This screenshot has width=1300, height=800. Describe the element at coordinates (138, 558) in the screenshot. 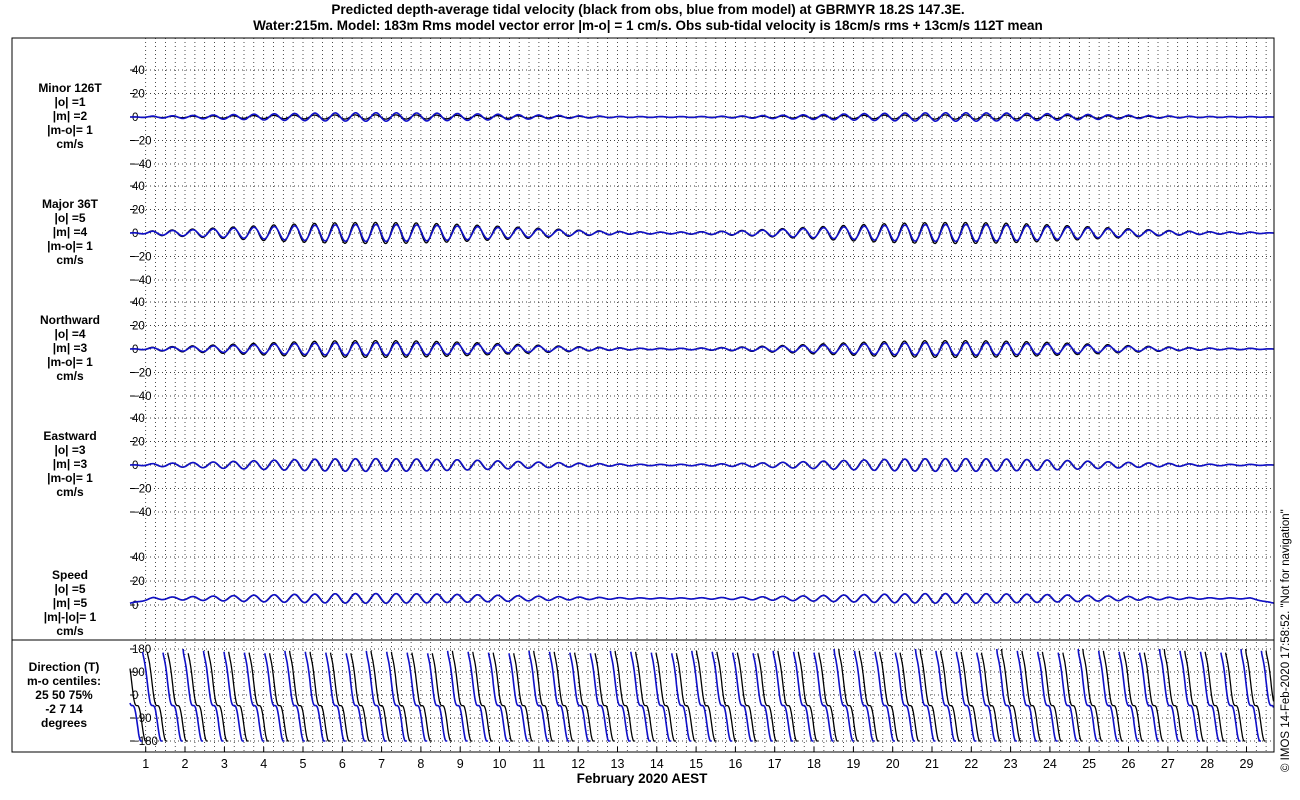

I see `y-tick-label-speed: 40` at that location.